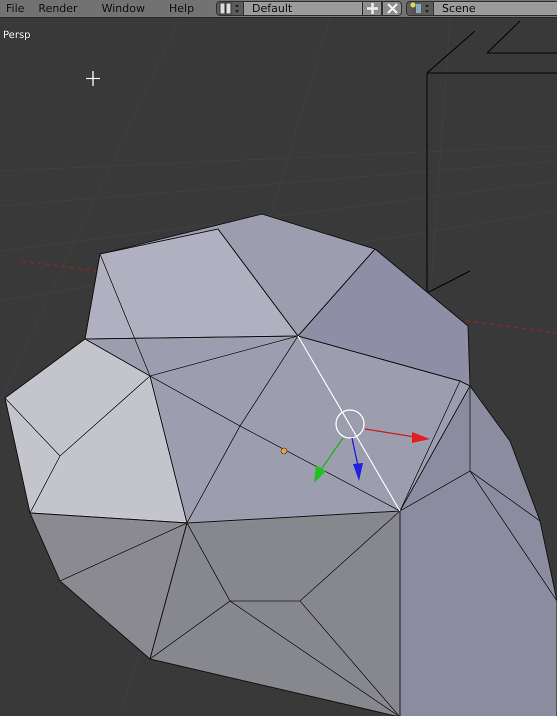  Describe the element at coordinates (392, 8) in the screenshot. I see `close-button` at that location.